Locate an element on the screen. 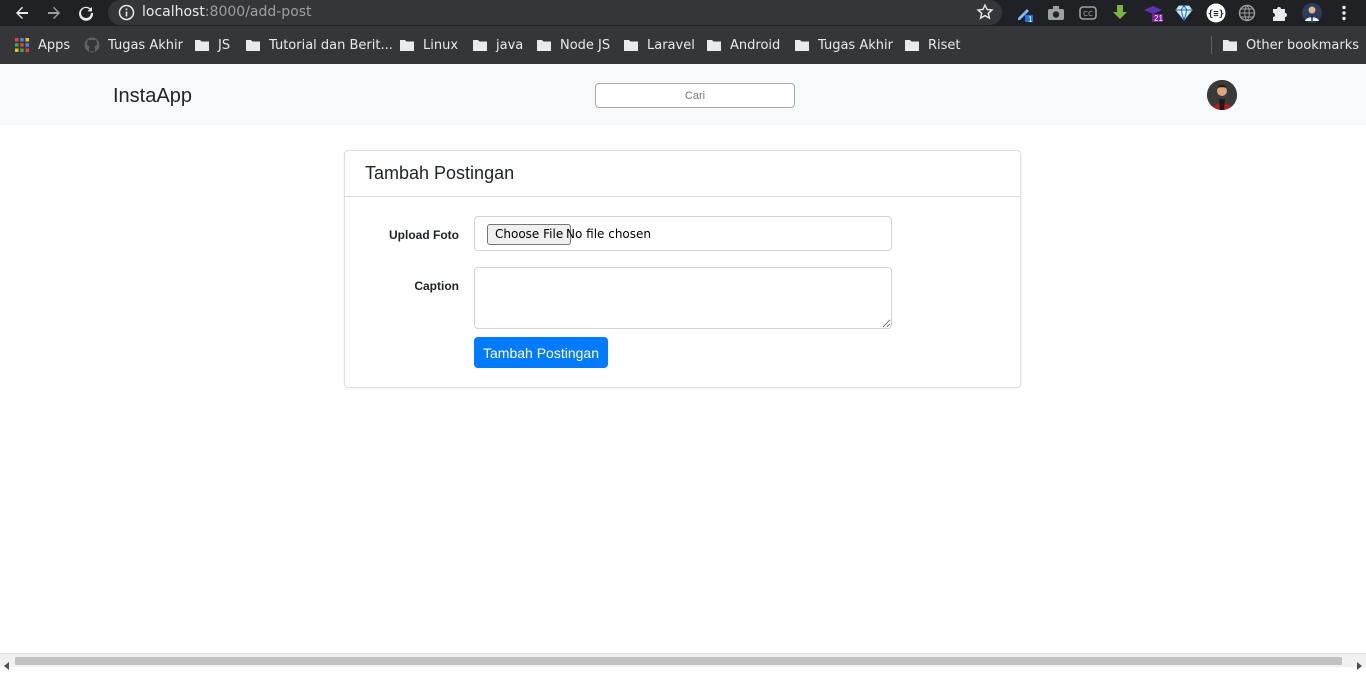  choose-file-button: Choose File is located at coordinates (529, 234).